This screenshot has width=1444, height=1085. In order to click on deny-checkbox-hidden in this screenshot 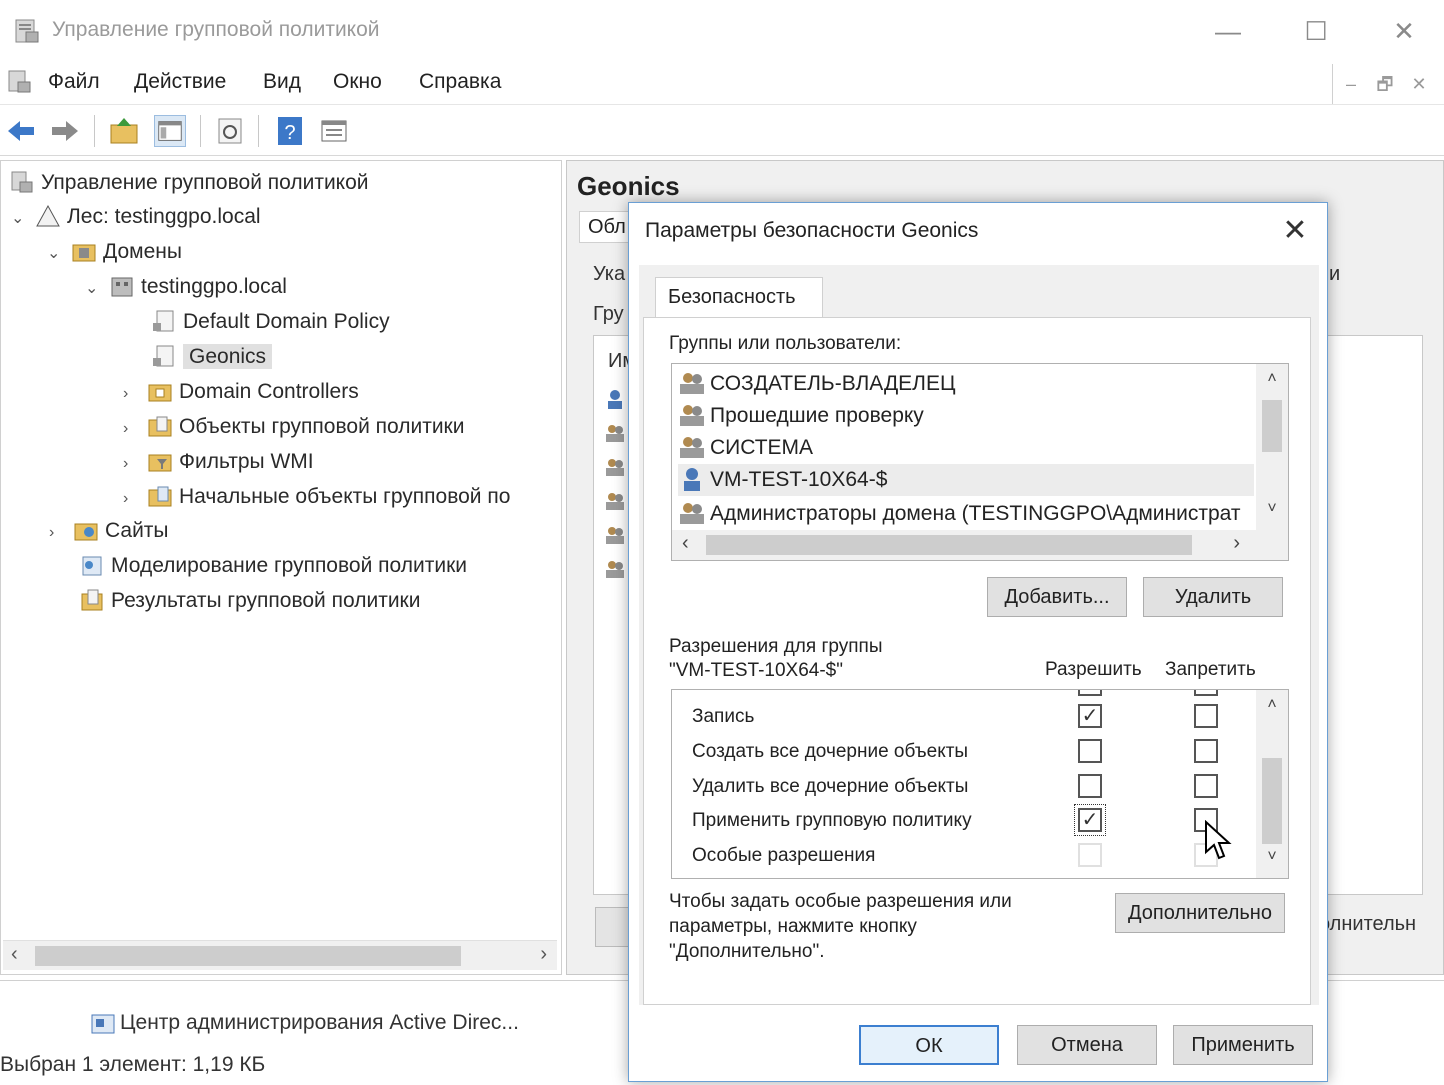, I will do `click(1206, 693)`.